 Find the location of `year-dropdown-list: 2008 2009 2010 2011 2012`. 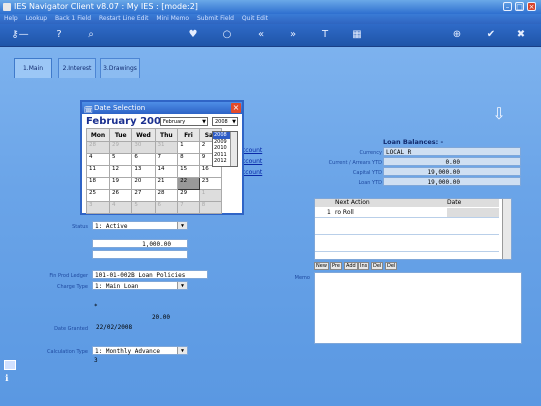

year-dropdown-list: 2008 2009 2010 2011 2012 is located at coordinates (225, 149).